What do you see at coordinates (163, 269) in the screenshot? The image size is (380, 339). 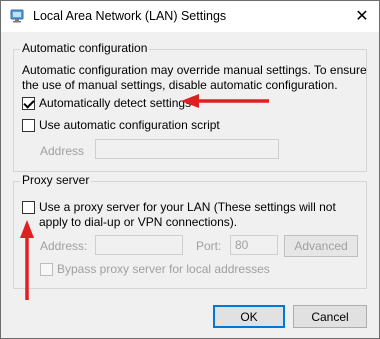 I see `bypass-local-label: Bypass proxy server for local addresses` at bounding box center [163, 269].